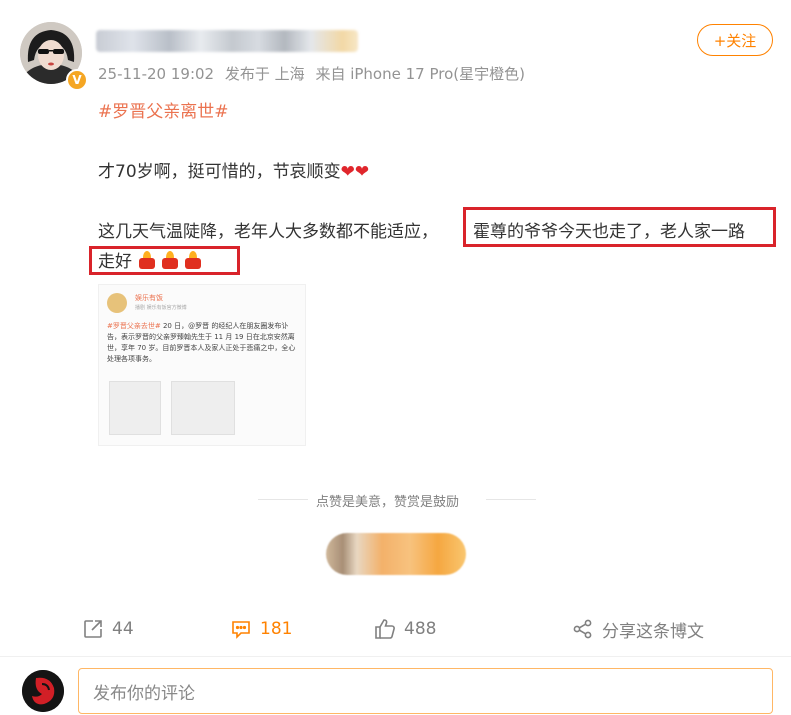 This screenshot has height=715, width=791. I want to click on embedded-avatar, so click(117, 303).